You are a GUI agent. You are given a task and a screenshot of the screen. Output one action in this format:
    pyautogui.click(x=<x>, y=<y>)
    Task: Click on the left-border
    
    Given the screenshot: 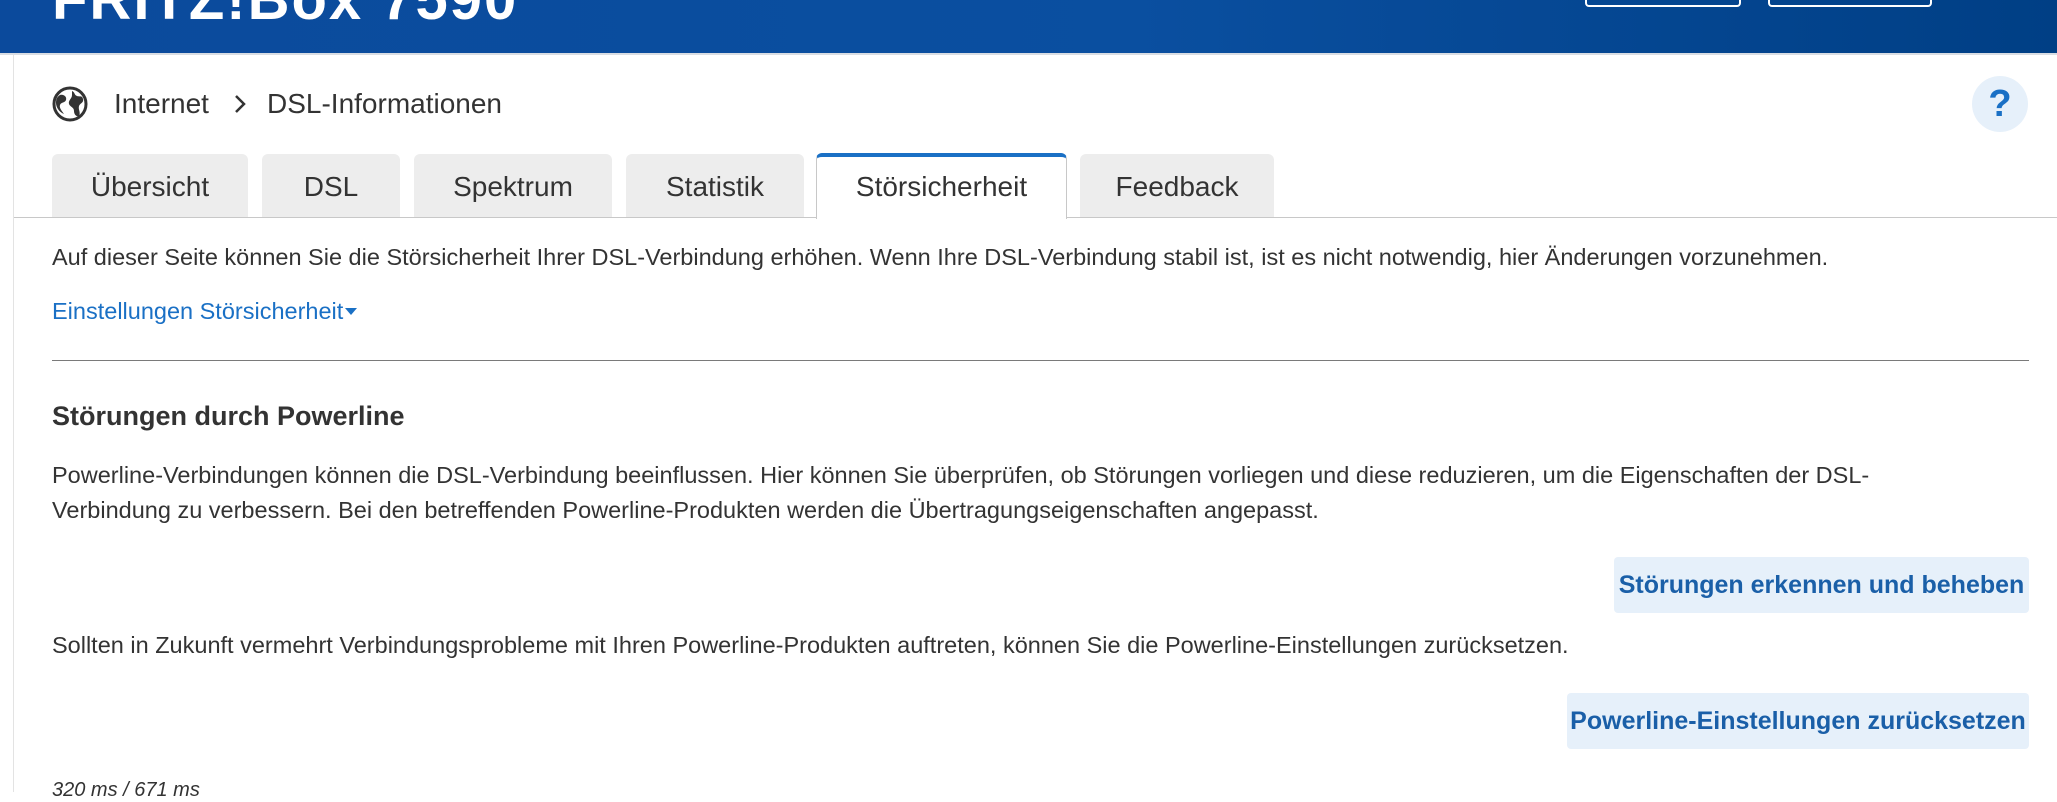 What is the action you would take?
    pyautogui.click(x=13, y=423)
    